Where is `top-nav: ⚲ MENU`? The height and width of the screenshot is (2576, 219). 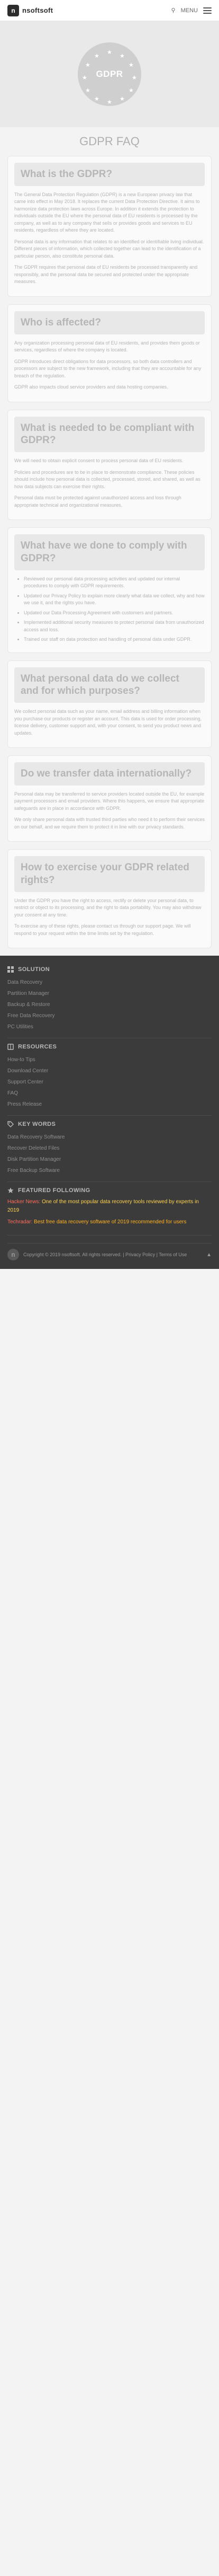
top-nav: ⚲ MENU is located at coordinates (192, 10).